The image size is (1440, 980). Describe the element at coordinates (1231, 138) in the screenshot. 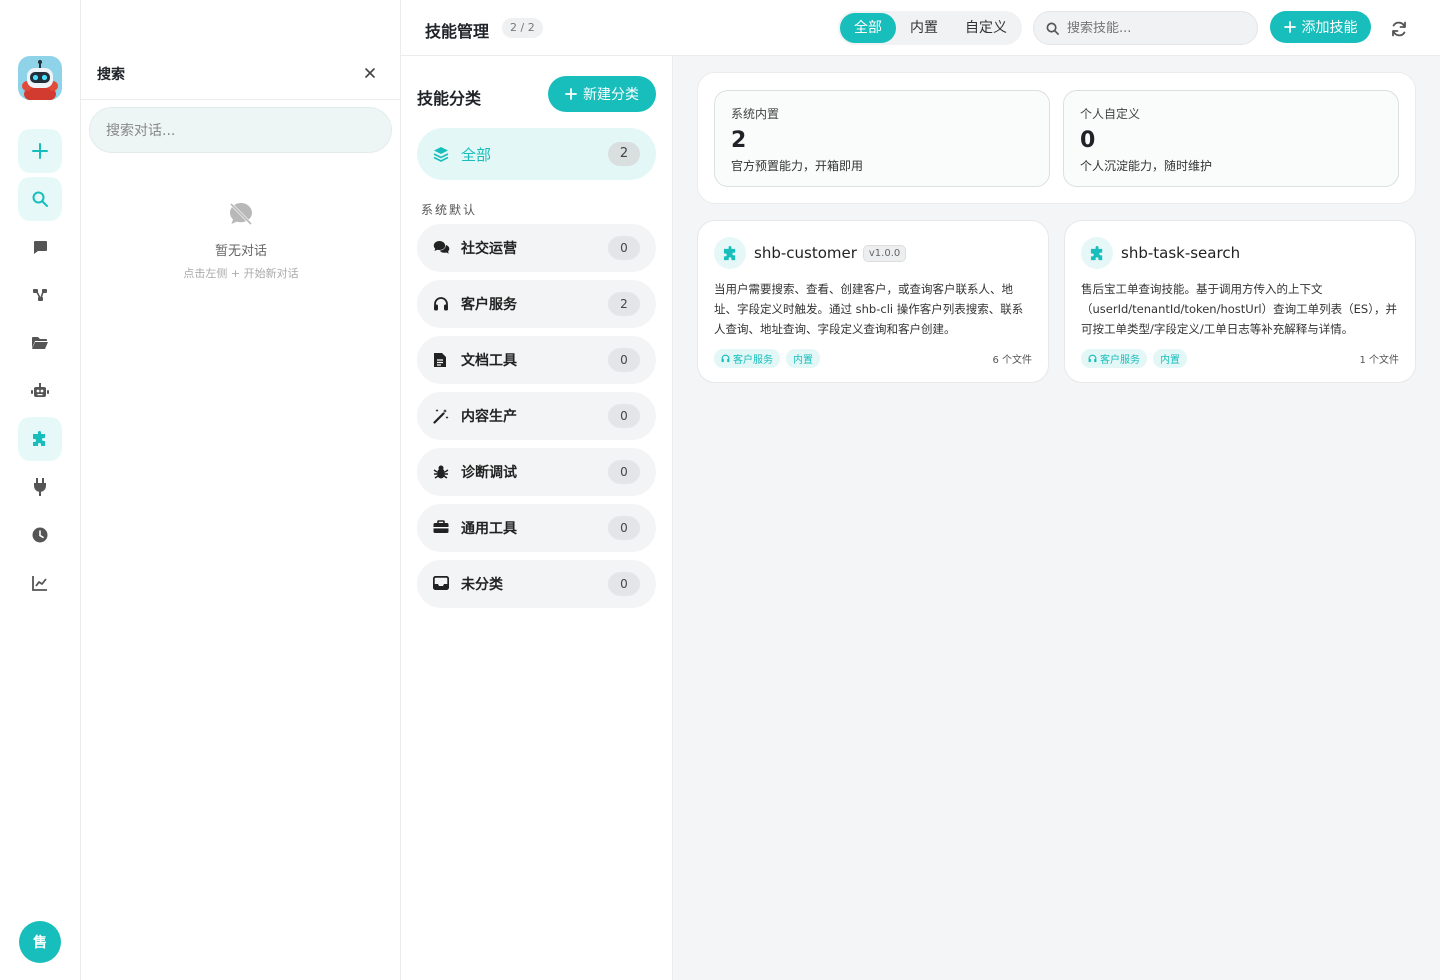

I see `stat-custom: 个人自定义 0 个人沉淀能力，随时维护` at that location.